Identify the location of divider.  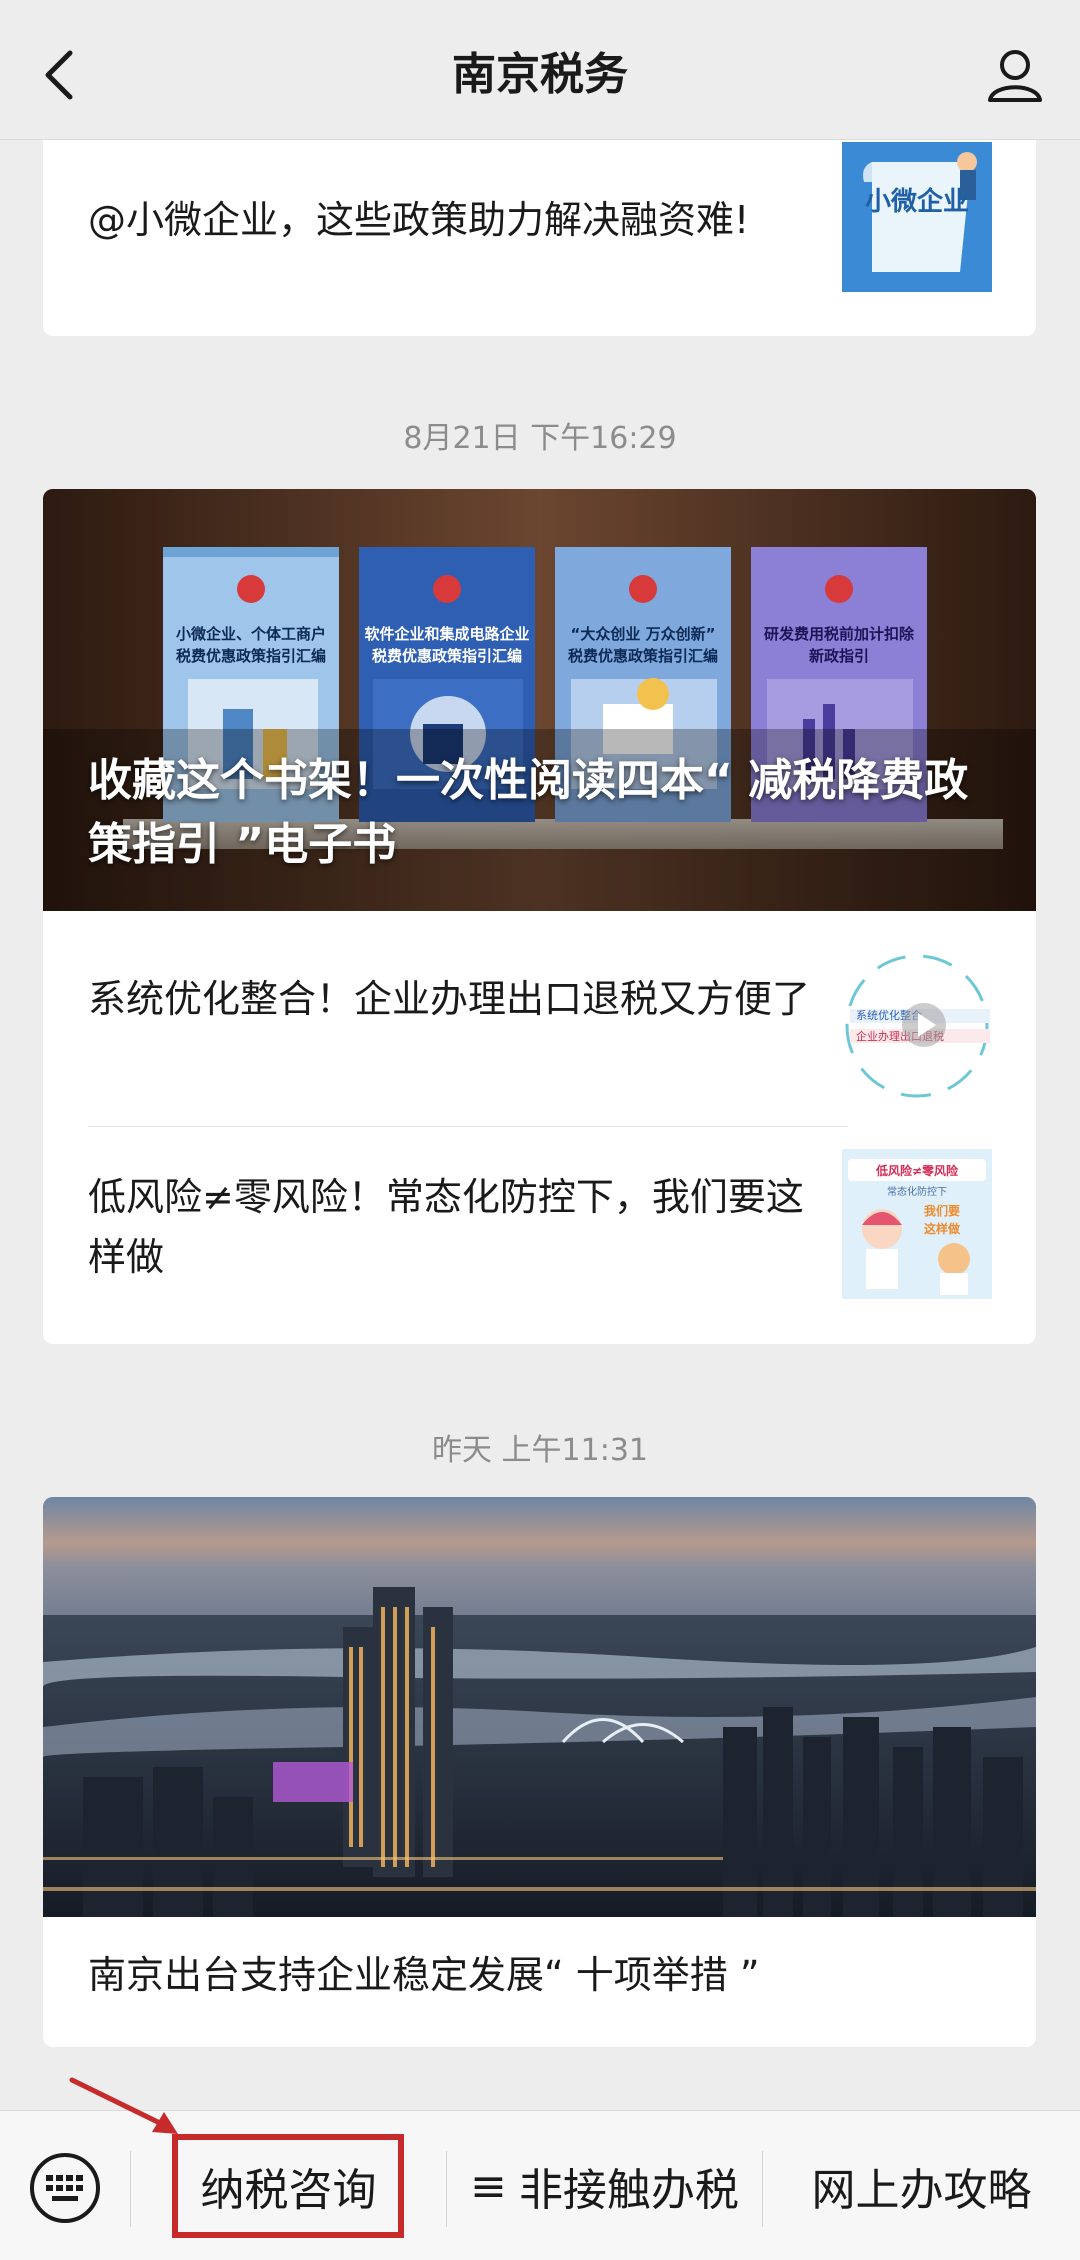
(468, 1126).